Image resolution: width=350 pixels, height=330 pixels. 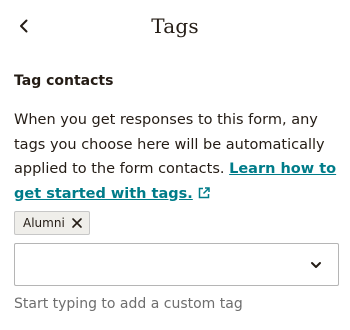 What do you see at coordinates (77, 223) in the screenshot?
I see `close-icon` at bounding box center [77, 223].